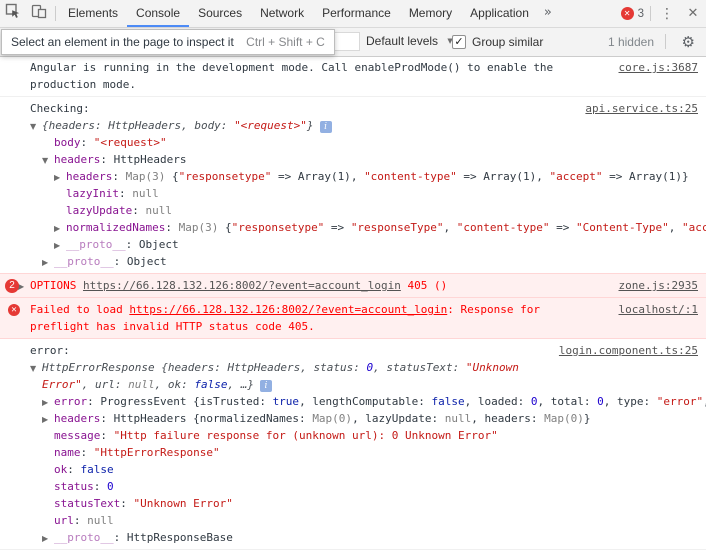  Describe the element at coordinates (225, 227) in the screenshot. I see `console-text: {` at that location.